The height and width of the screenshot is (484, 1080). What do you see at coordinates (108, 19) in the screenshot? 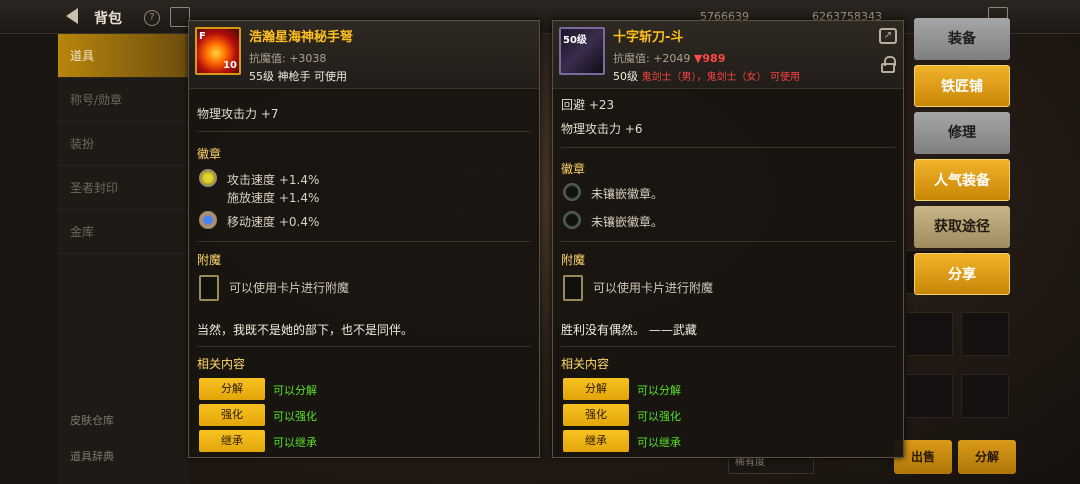
I see `page-title: 背包` at bounding box center [108, 19].